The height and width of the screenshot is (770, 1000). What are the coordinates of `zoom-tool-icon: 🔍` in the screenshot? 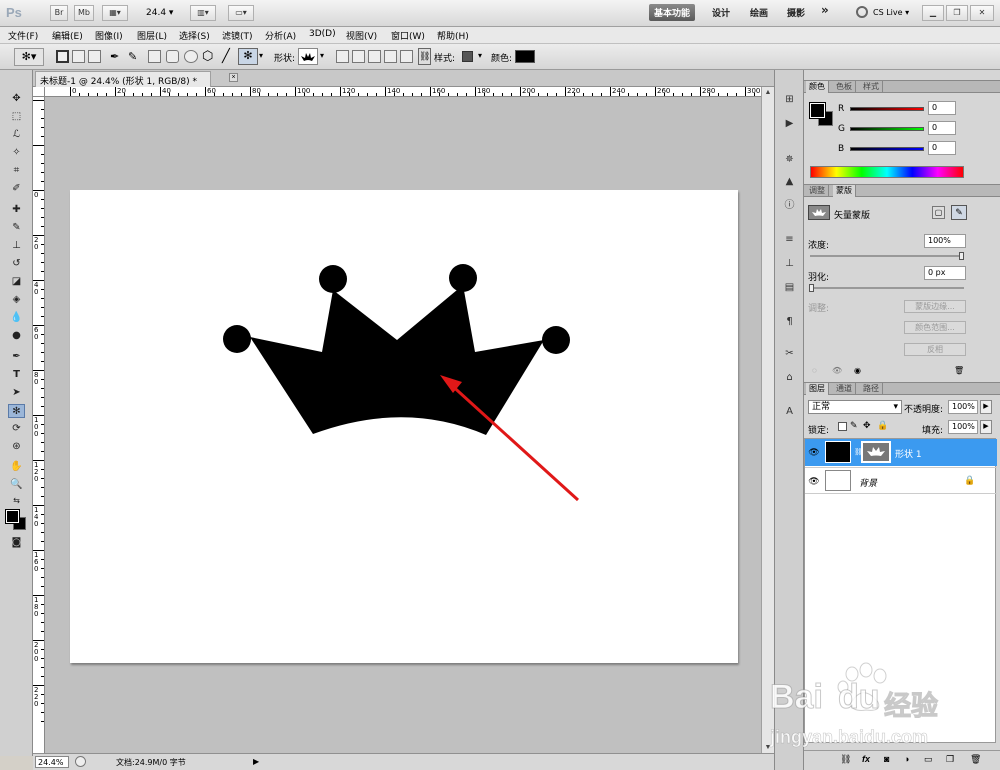 It's located at (16, 485).